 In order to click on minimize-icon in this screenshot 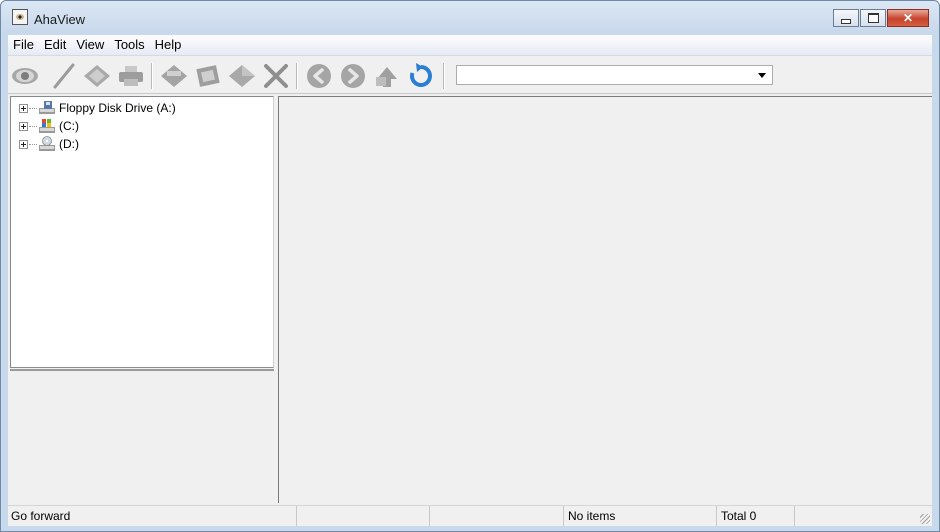, I will do `click(846, 21)`.